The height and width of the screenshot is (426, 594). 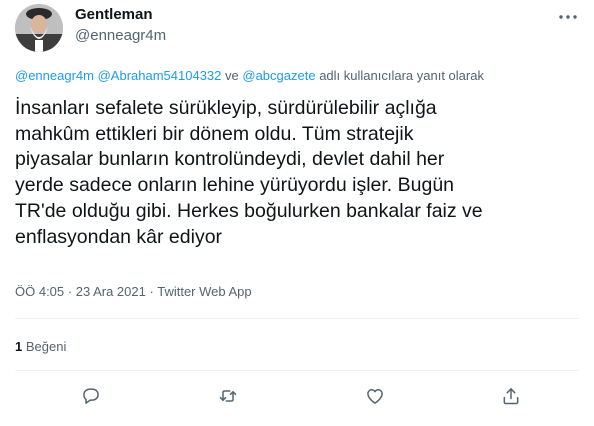 What do you see at coordinates (278, 75) in the screenshot?
I see `mention-link: @abcgazete` at bounding box center [278, 75].